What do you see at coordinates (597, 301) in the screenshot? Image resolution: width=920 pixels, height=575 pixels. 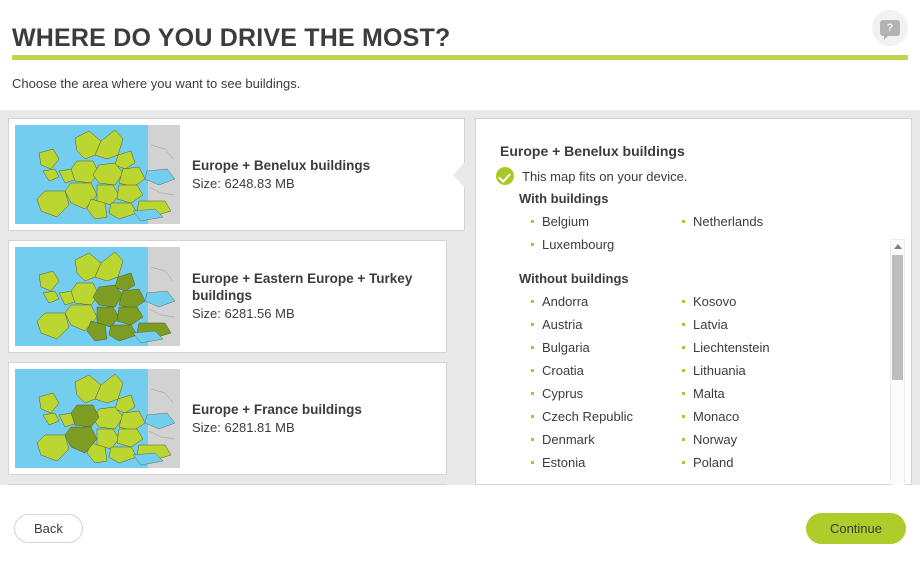 I see `list-item: Andorra` at bounding box center [597, 301].